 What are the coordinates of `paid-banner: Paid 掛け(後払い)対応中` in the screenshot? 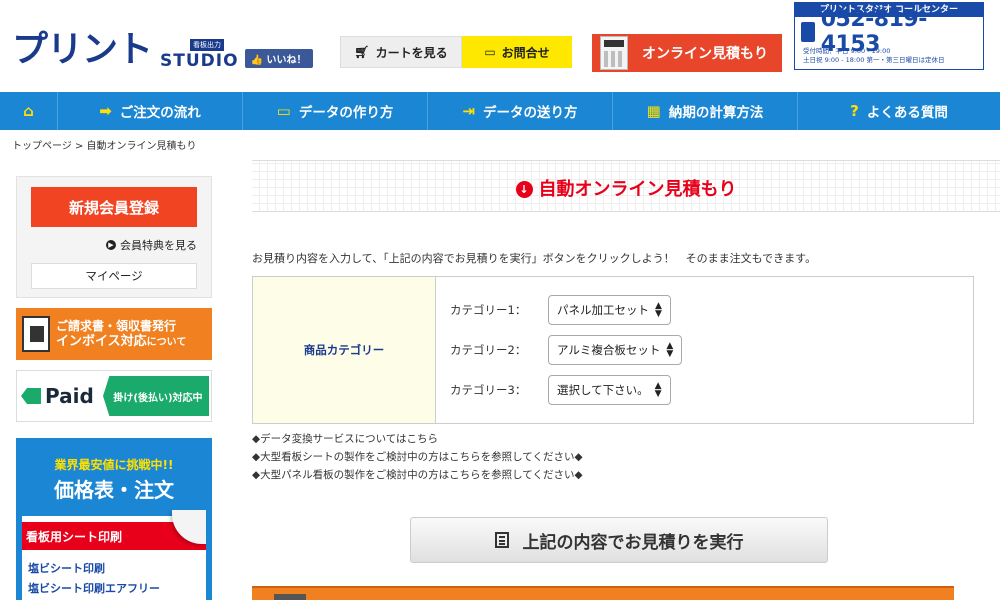 It's located at (114, 396).